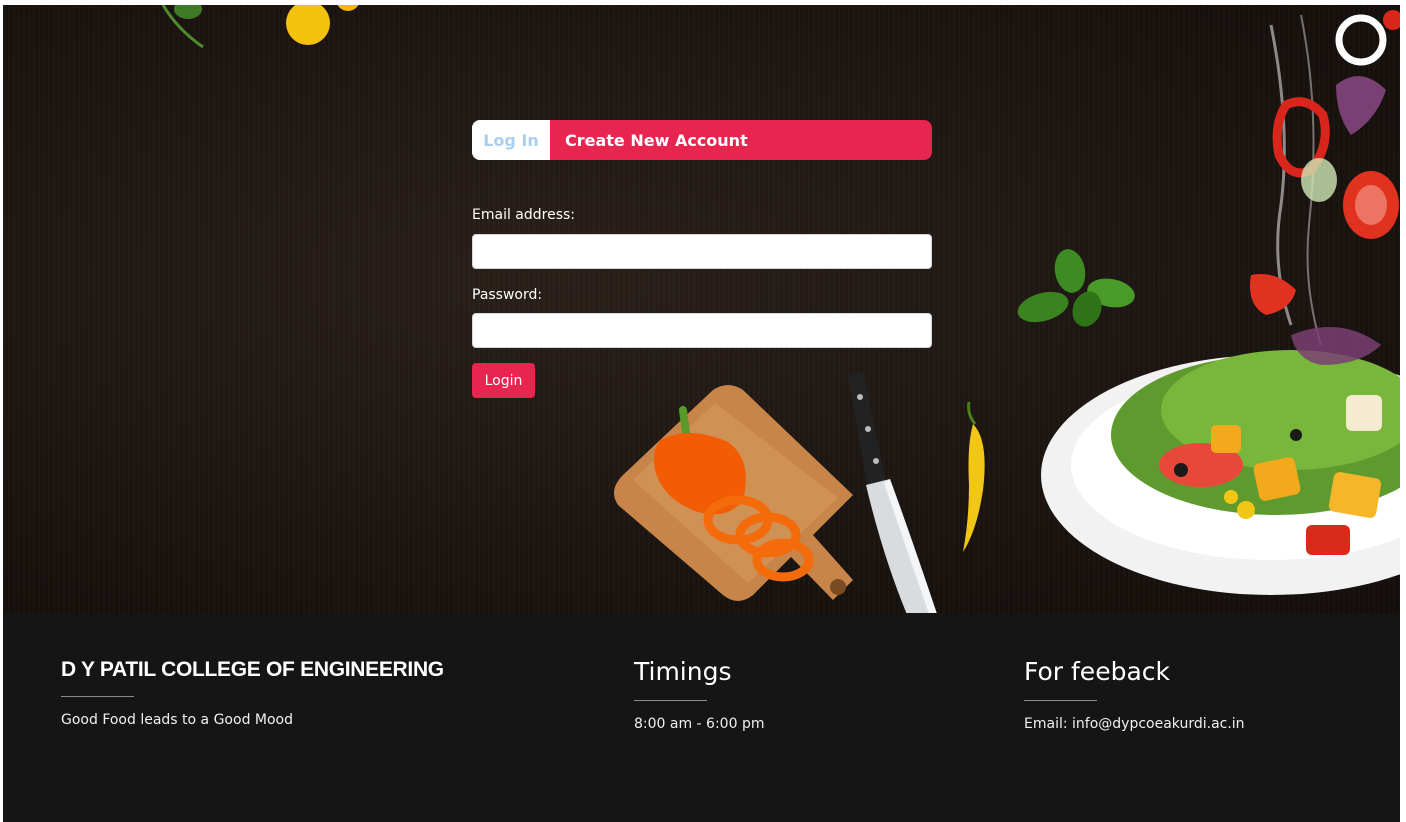 This screenshot has width=1406, height=822. Describe the element at coordinates (1097, 671) in the screenshot. I see `feedback-title: For feeback` at that location.